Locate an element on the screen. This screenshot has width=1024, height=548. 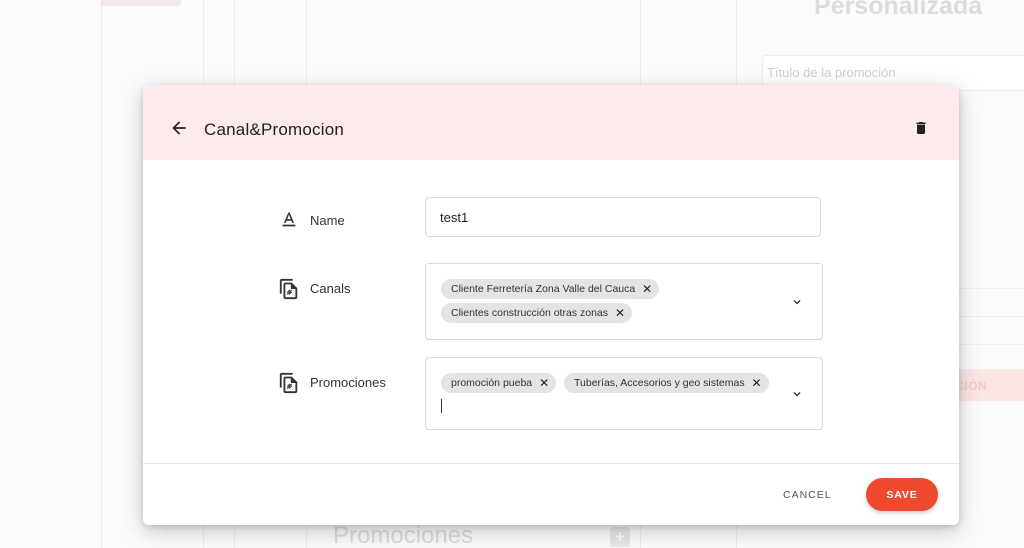
canal-chip: Clientes construcción otras zonas ✕ is located at coordinates (536, 313).